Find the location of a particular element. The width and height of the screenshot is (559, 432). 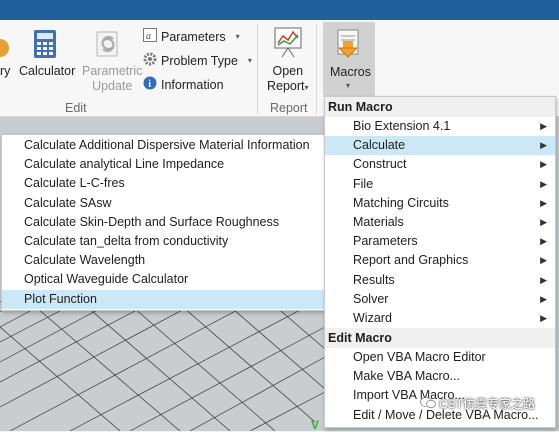

menu-item-label: Bio Extension 4.1 is located at coordinates (402, 126).